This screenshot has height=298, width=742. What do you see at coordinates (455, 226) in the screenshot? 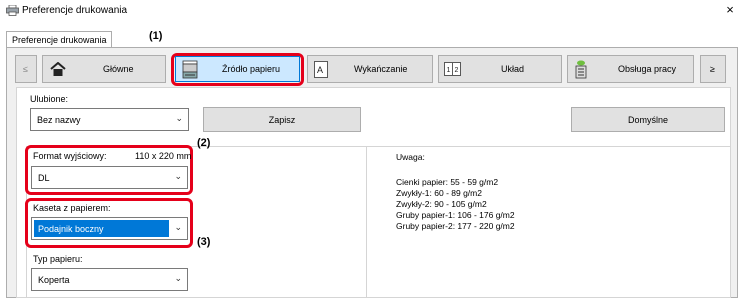
I see `notes-line: Gruby papier-2: 177 - 220 g/m2` at bounding box center [455, 226].